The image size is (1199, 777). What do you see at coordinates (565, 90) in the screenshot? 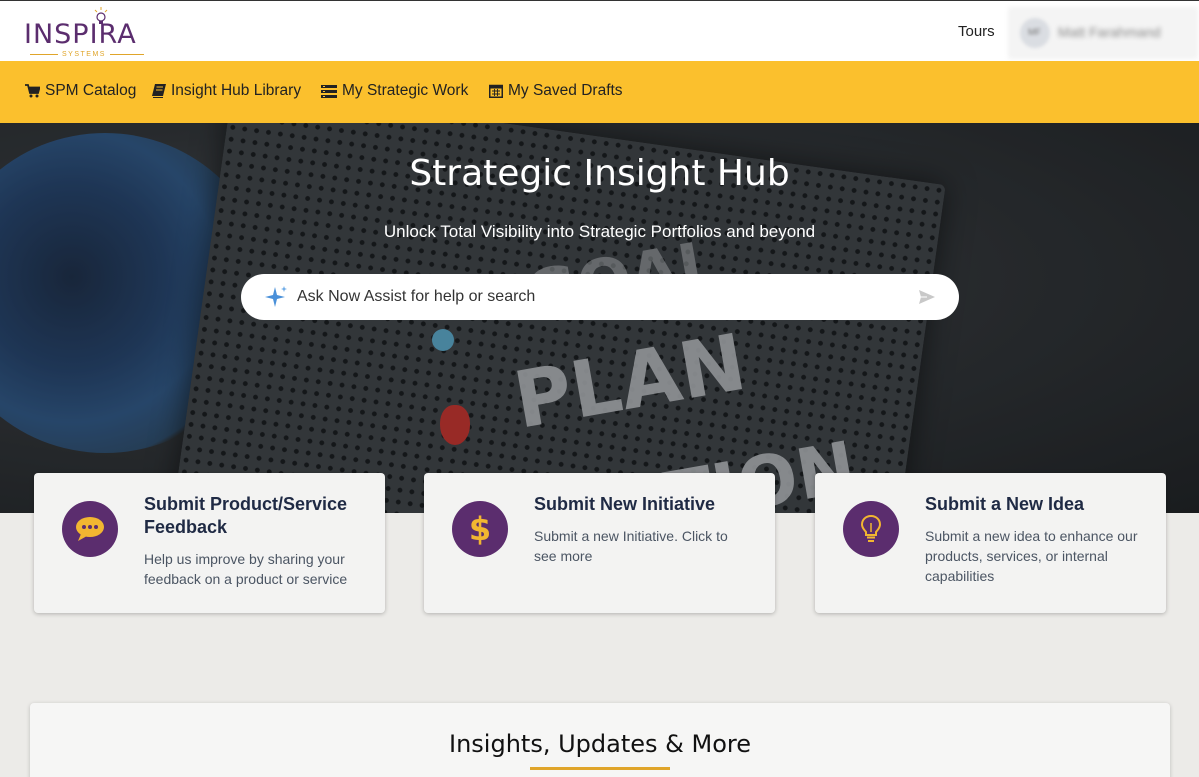
I see `nav-item-label: My Saved Drafts` at bounding box center [565, 90].